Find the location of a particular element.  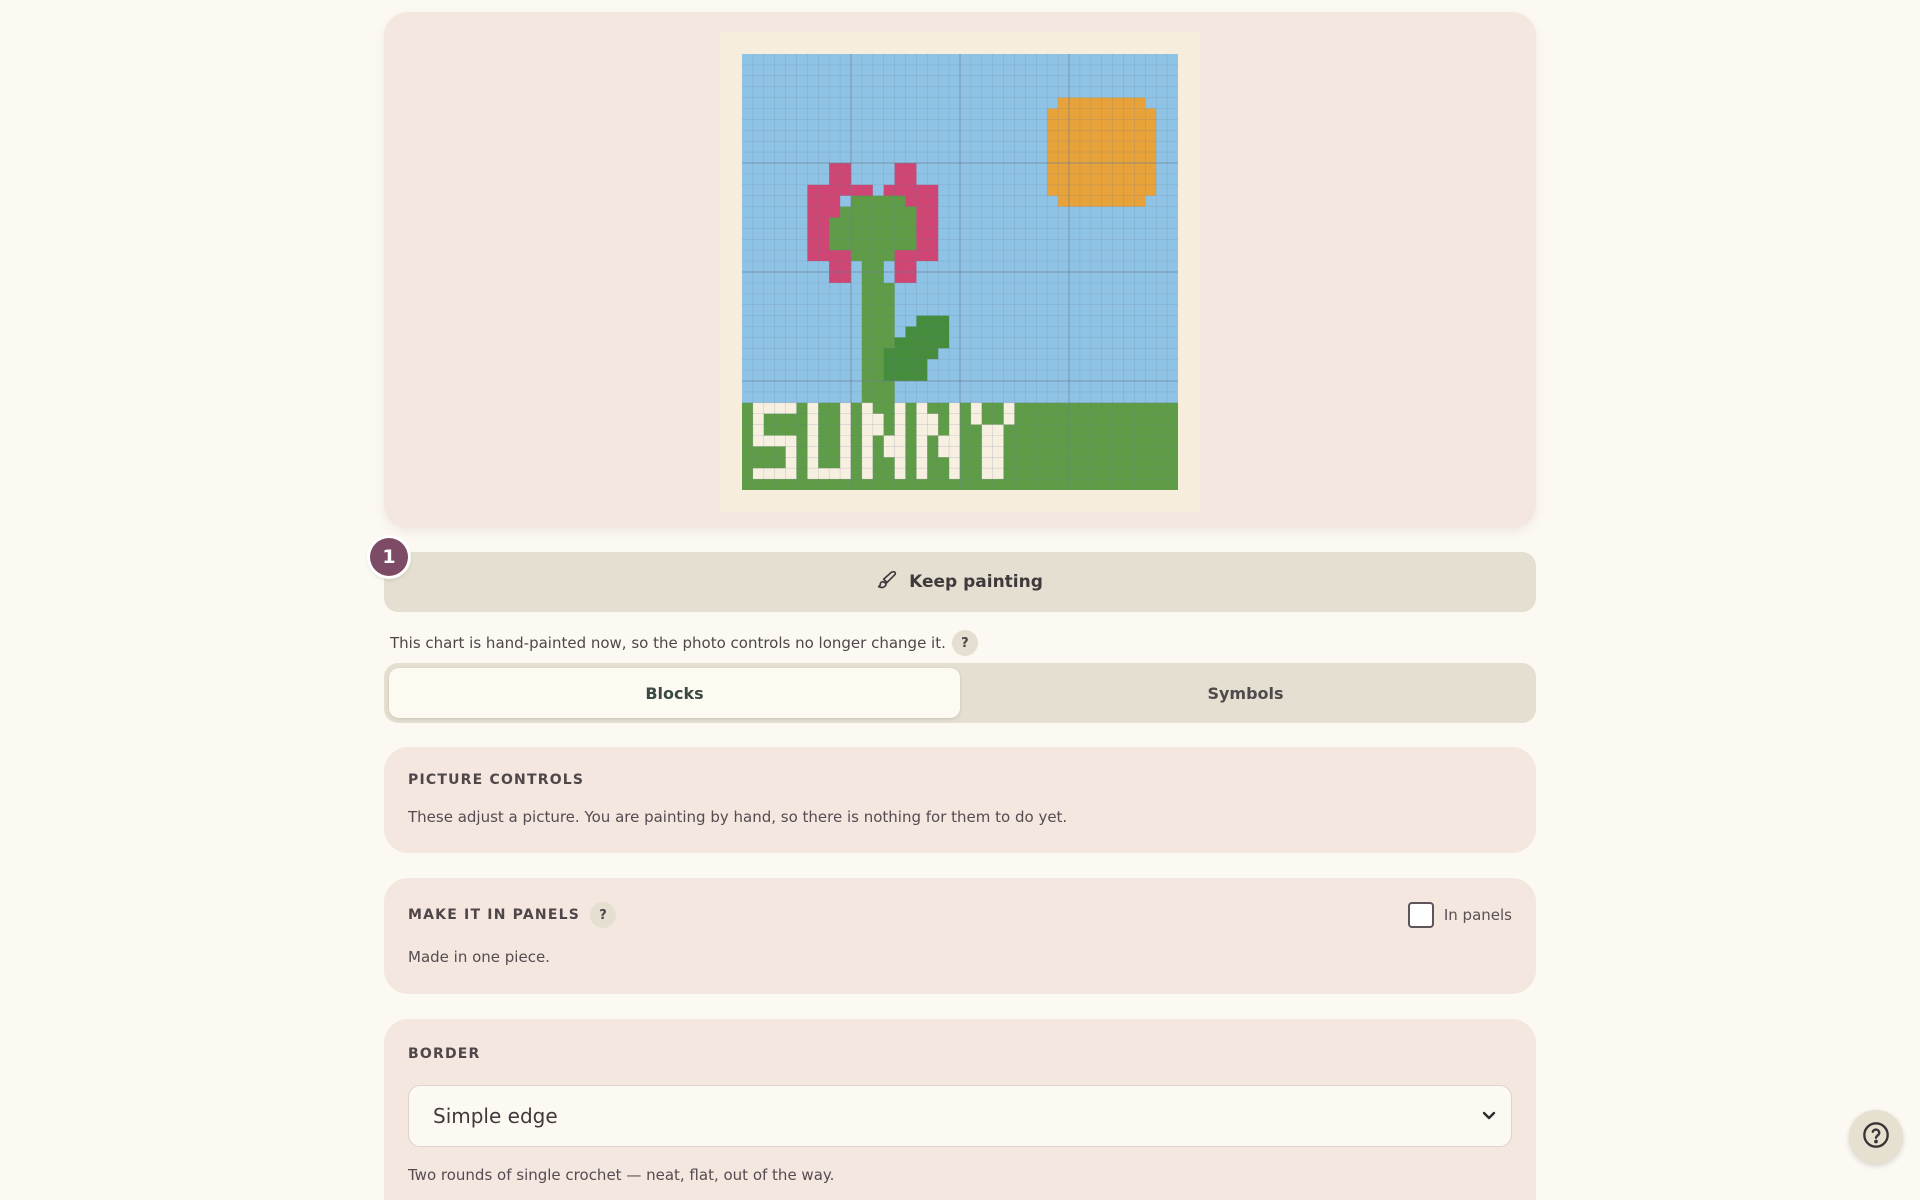

pixel-chart is located at coordinates (960, 272).